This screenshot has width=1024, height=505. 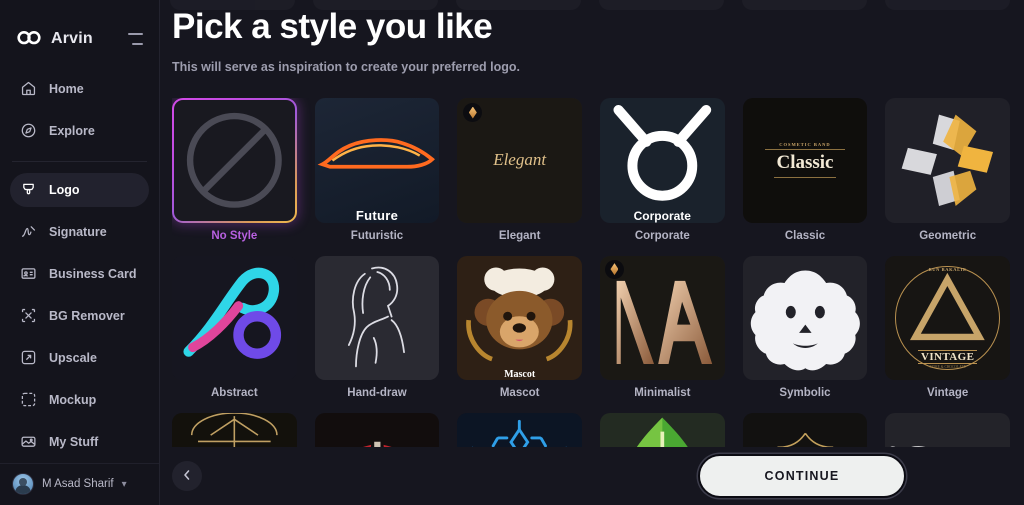 I want to click on style-thumb-symbolic-icon, so click(x=805, y=318).